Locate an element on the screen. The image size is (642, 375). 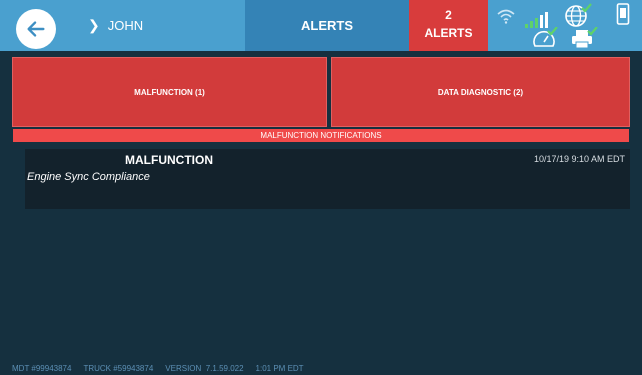
gauge-icon is located at coordinates (545, 37).